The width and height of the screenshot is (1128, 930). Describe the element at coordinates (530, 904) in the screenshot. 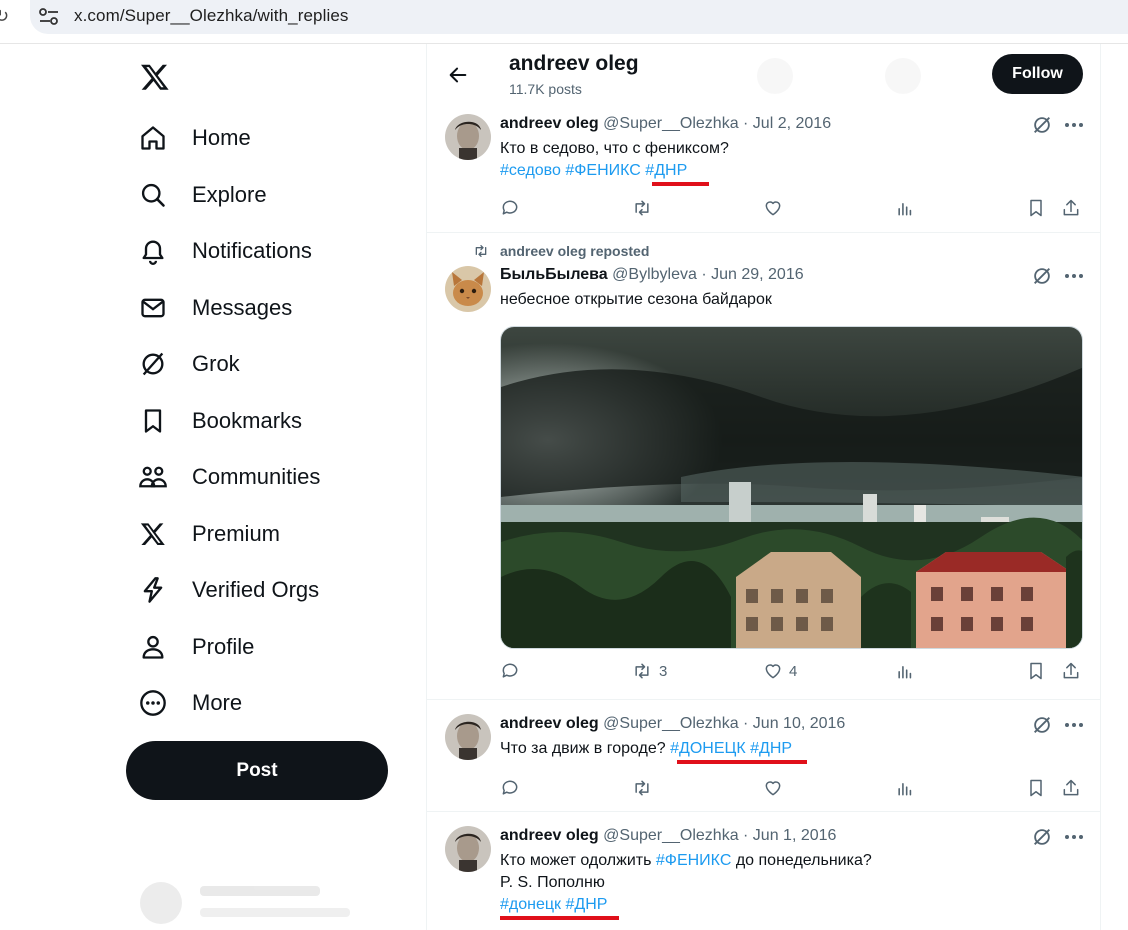

I see `hashtag-link: #донецк` at that location.